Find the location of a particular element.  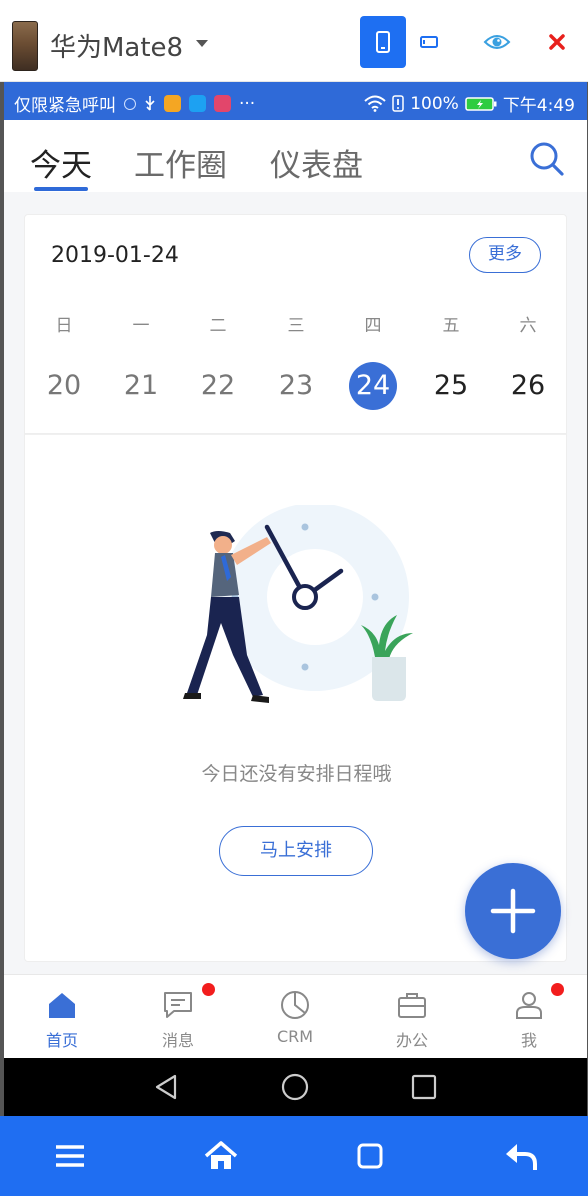

tablet-view-icon is located at coordinates (429, 42).